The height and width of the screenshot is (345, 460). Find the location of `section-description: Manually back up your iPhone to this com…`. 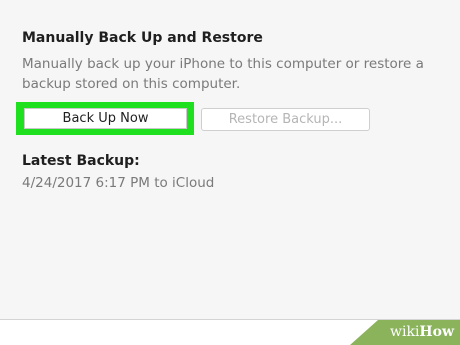

section-description: Manually back up your iPhone to this com… is located at coordinates (223, 74).